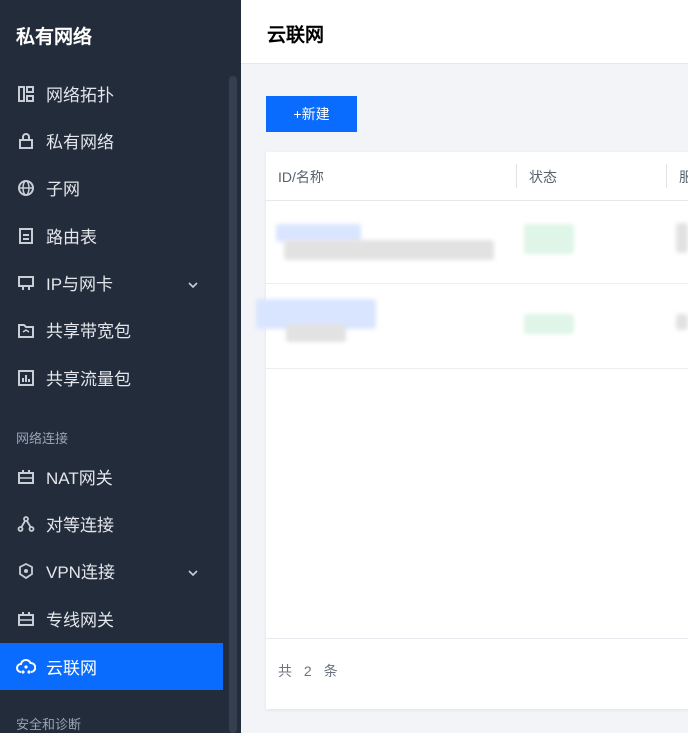 The width and height of the screenshot is (688, 733). I want to click on new-button: +新建, so click(311, 114).